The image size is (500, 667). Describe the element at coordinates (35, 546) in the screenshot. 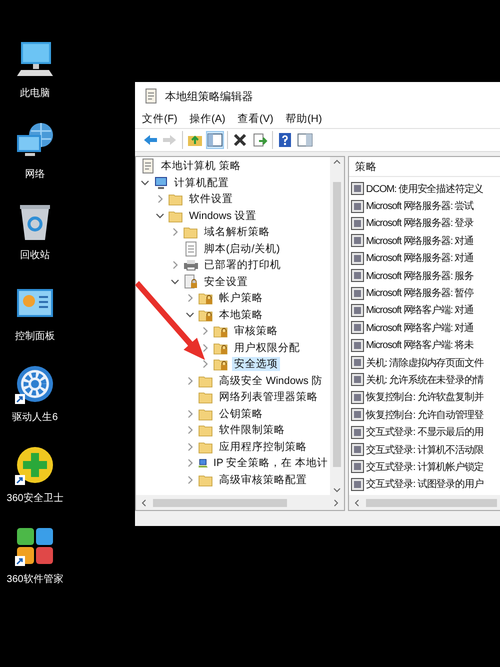

I see `app-tiles-icon` at that location.